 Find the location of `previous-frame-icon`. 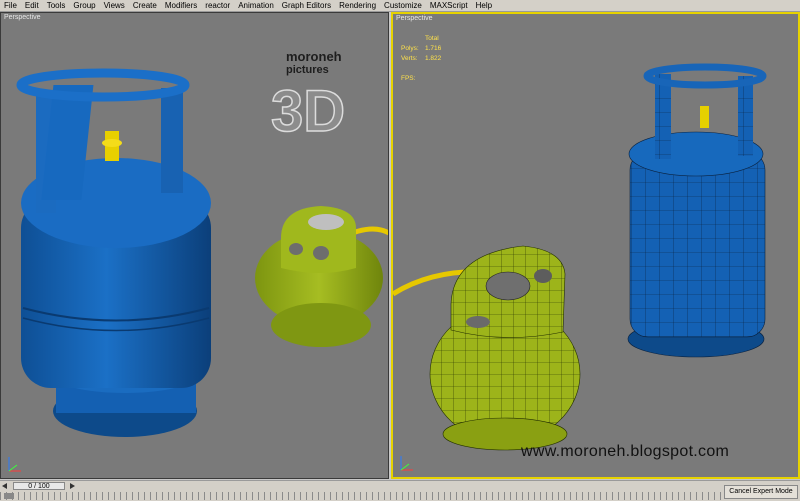

previous-frame-icon is located at coordinates (4, 486).